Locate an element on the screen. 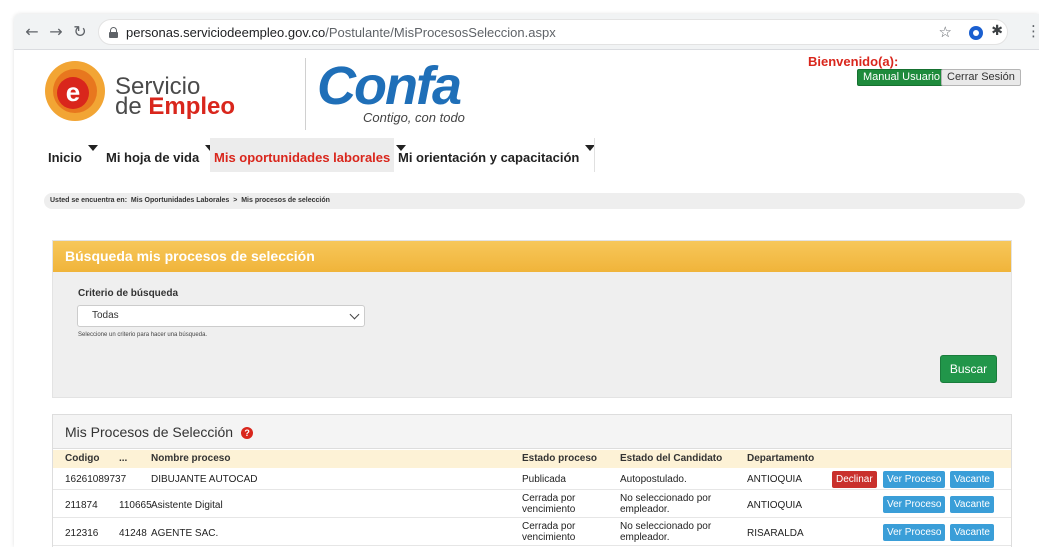 This screenshot has height=547, width=1039. cerrar-sesion-button: Cerrar Sesión is located at coordinates (981, 77).